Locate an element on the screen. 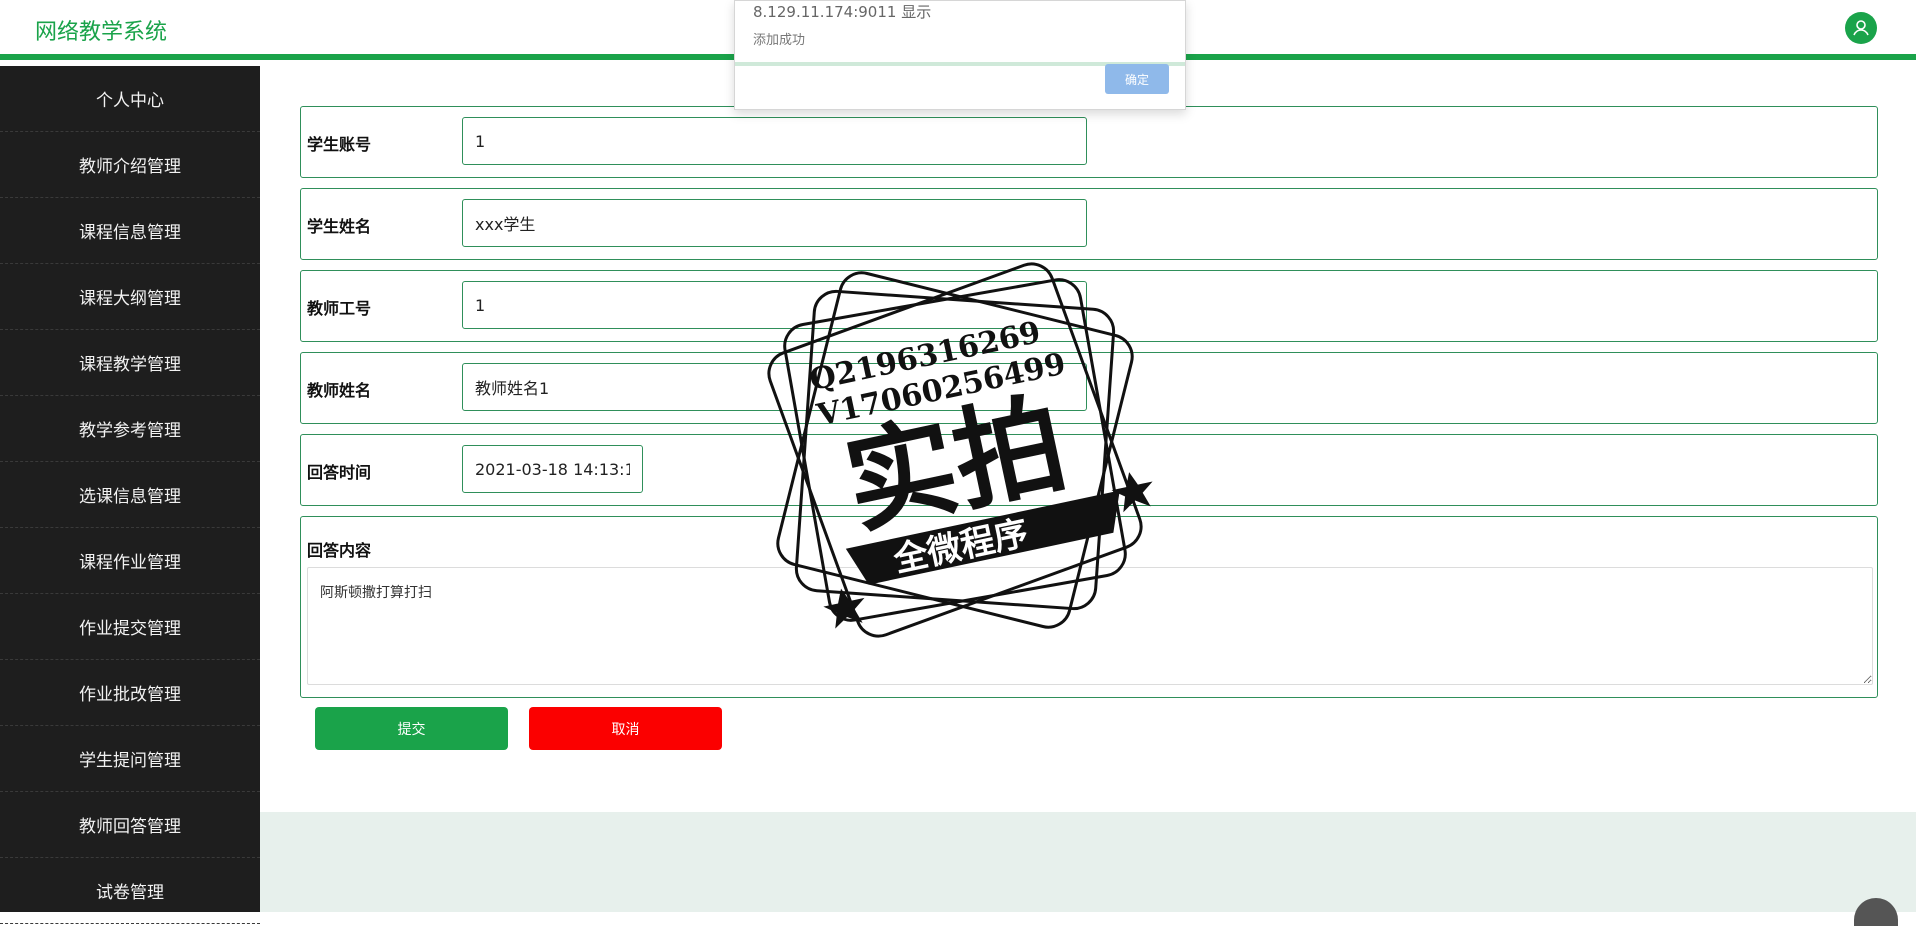 Image resolution: width=1916 pixels, height=926 pixels. answer-time-row: 回答时间 is located at coordinates (1089, 470).